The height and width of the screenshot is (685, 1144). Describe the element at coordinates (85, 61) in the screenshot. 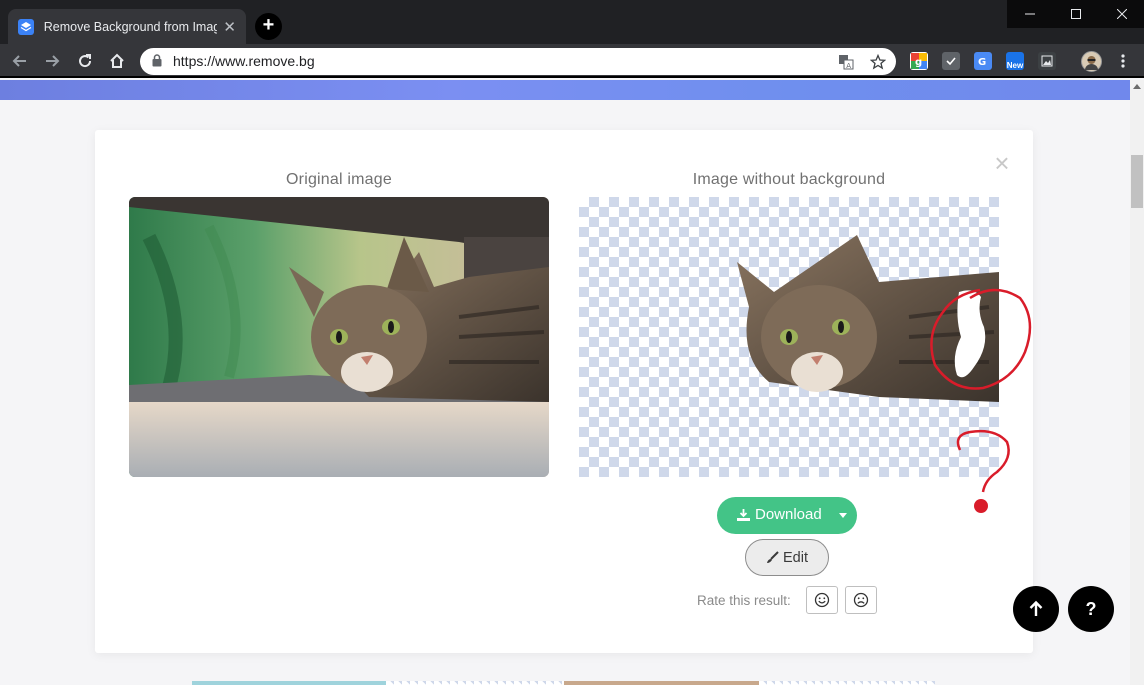

I see `reload-icon` at that location.